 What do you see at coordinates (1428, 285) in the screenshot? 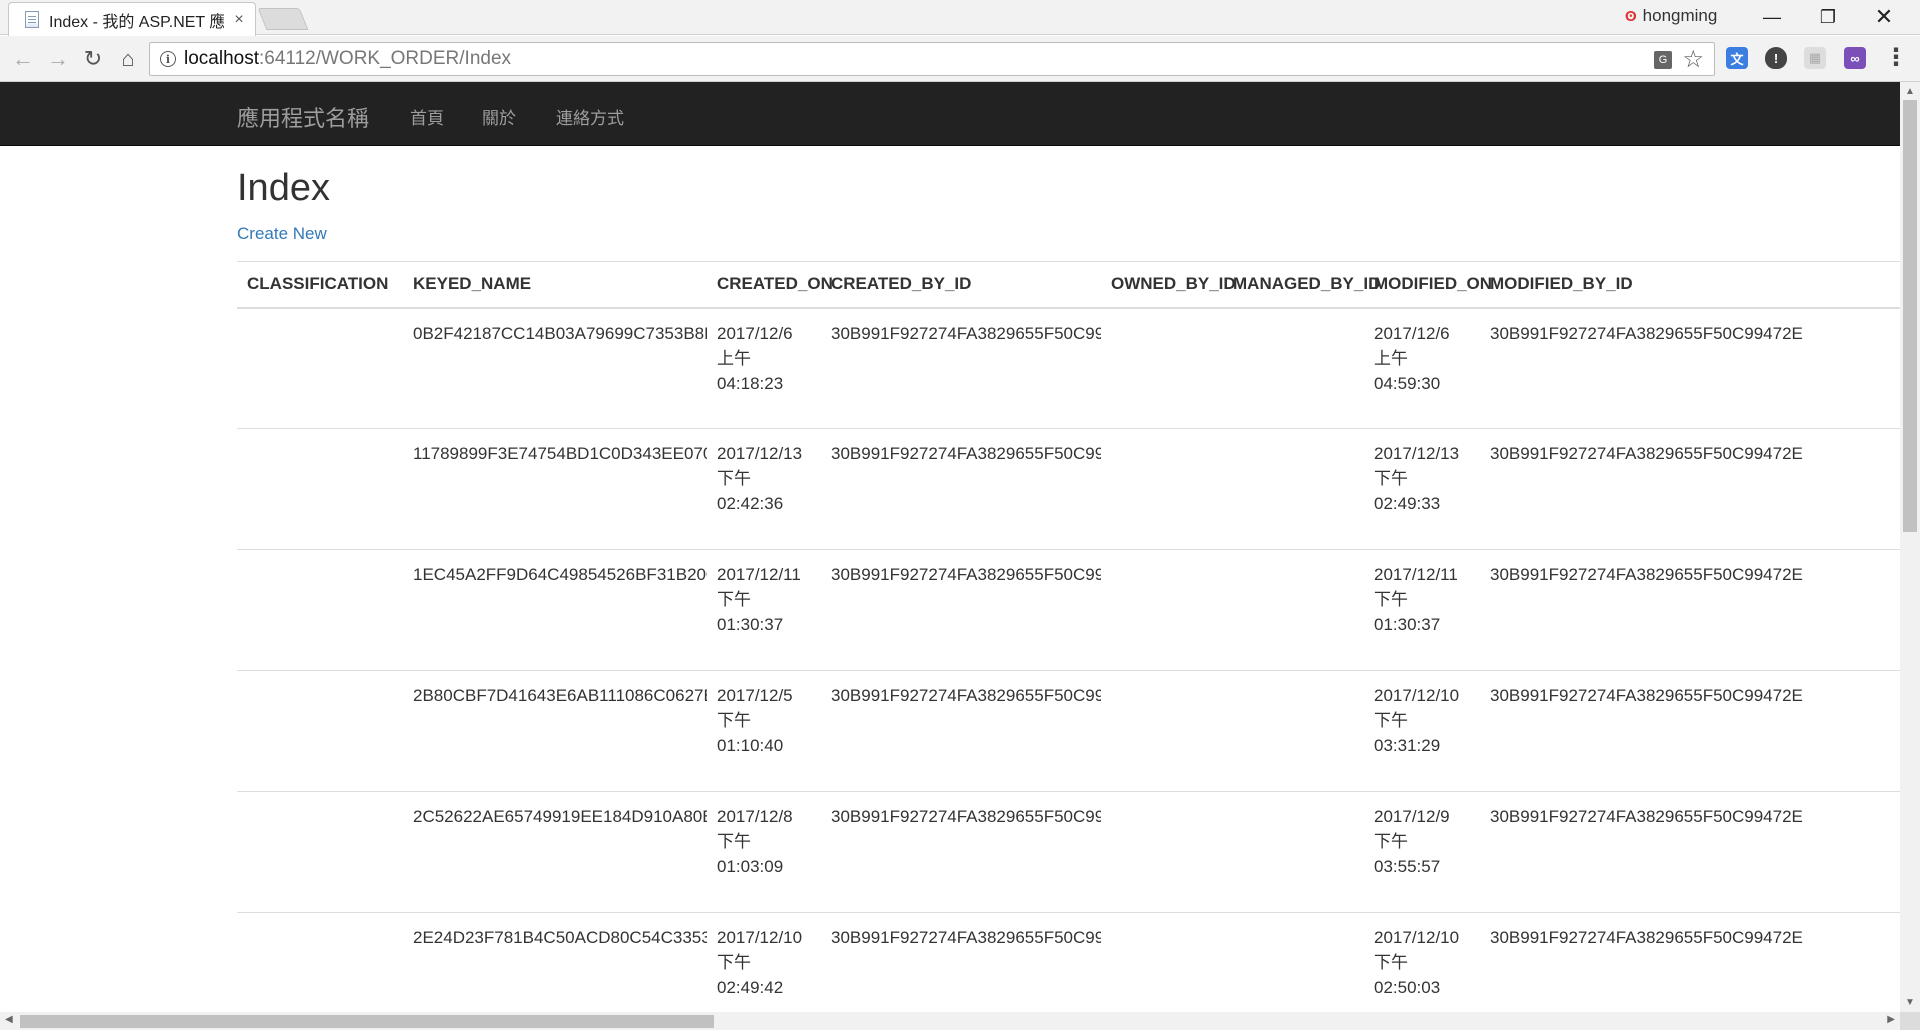
I see `column-header-modified-on: MODIFIED_ON` at bounding box center [1428, 285].